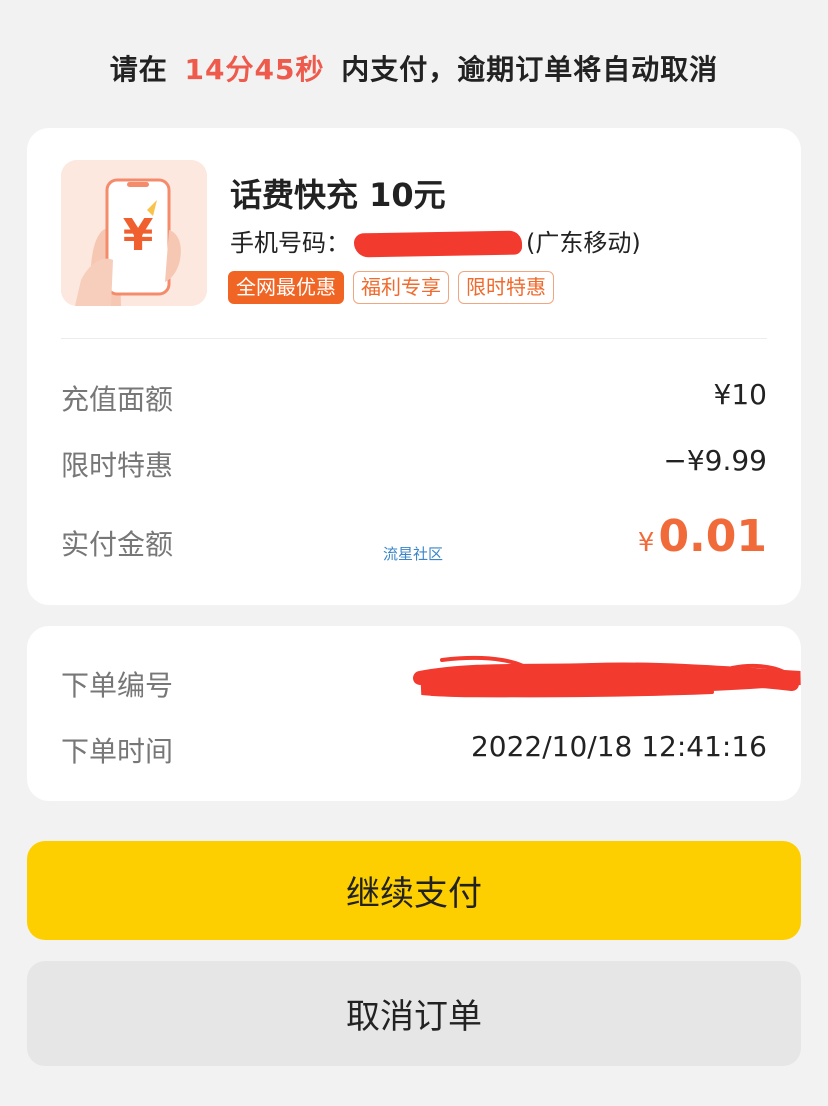 This screenshot has width=828, height=1106. Describe the element at coordinates (117, 399) in the screenshot. I see `price-label: 充值面额` at that location.